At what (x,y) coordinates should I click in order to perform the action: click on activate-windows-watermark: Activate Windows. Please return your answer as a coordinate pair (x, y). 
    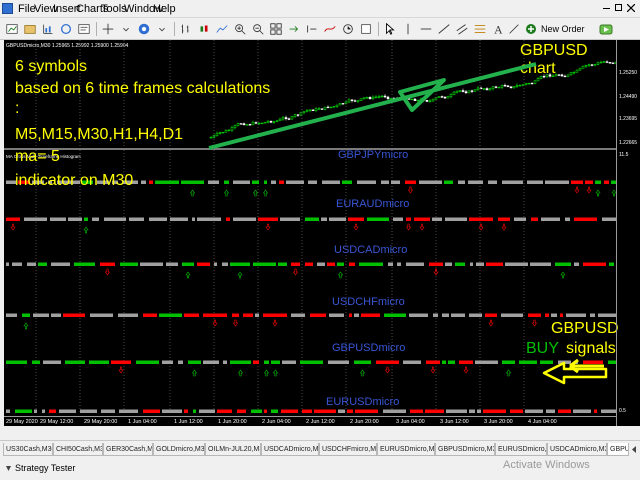
    Looking at the image, I should click on (546, 465).